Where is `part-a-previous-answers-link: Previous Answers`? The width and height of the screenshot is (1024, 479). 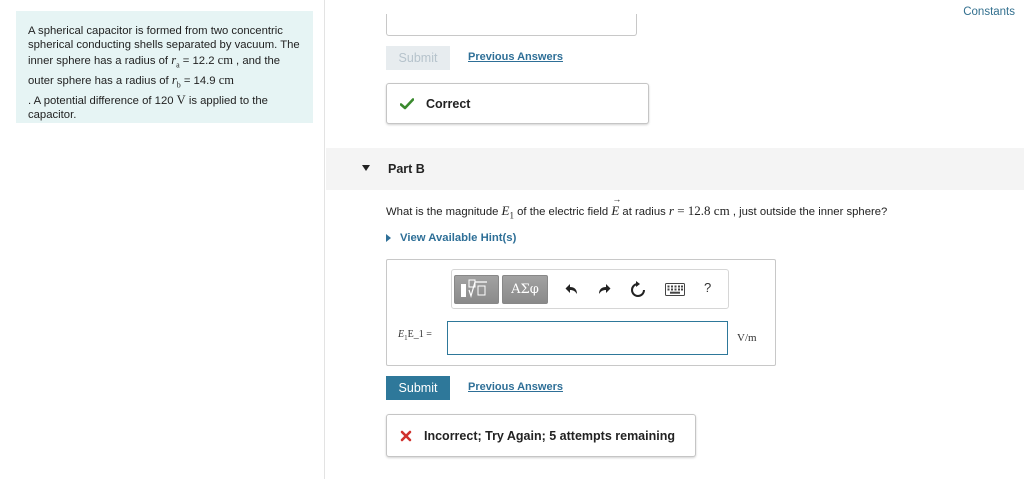 part-a-previous-answers-link: Previous Answers is located at coordinates (515, 57).